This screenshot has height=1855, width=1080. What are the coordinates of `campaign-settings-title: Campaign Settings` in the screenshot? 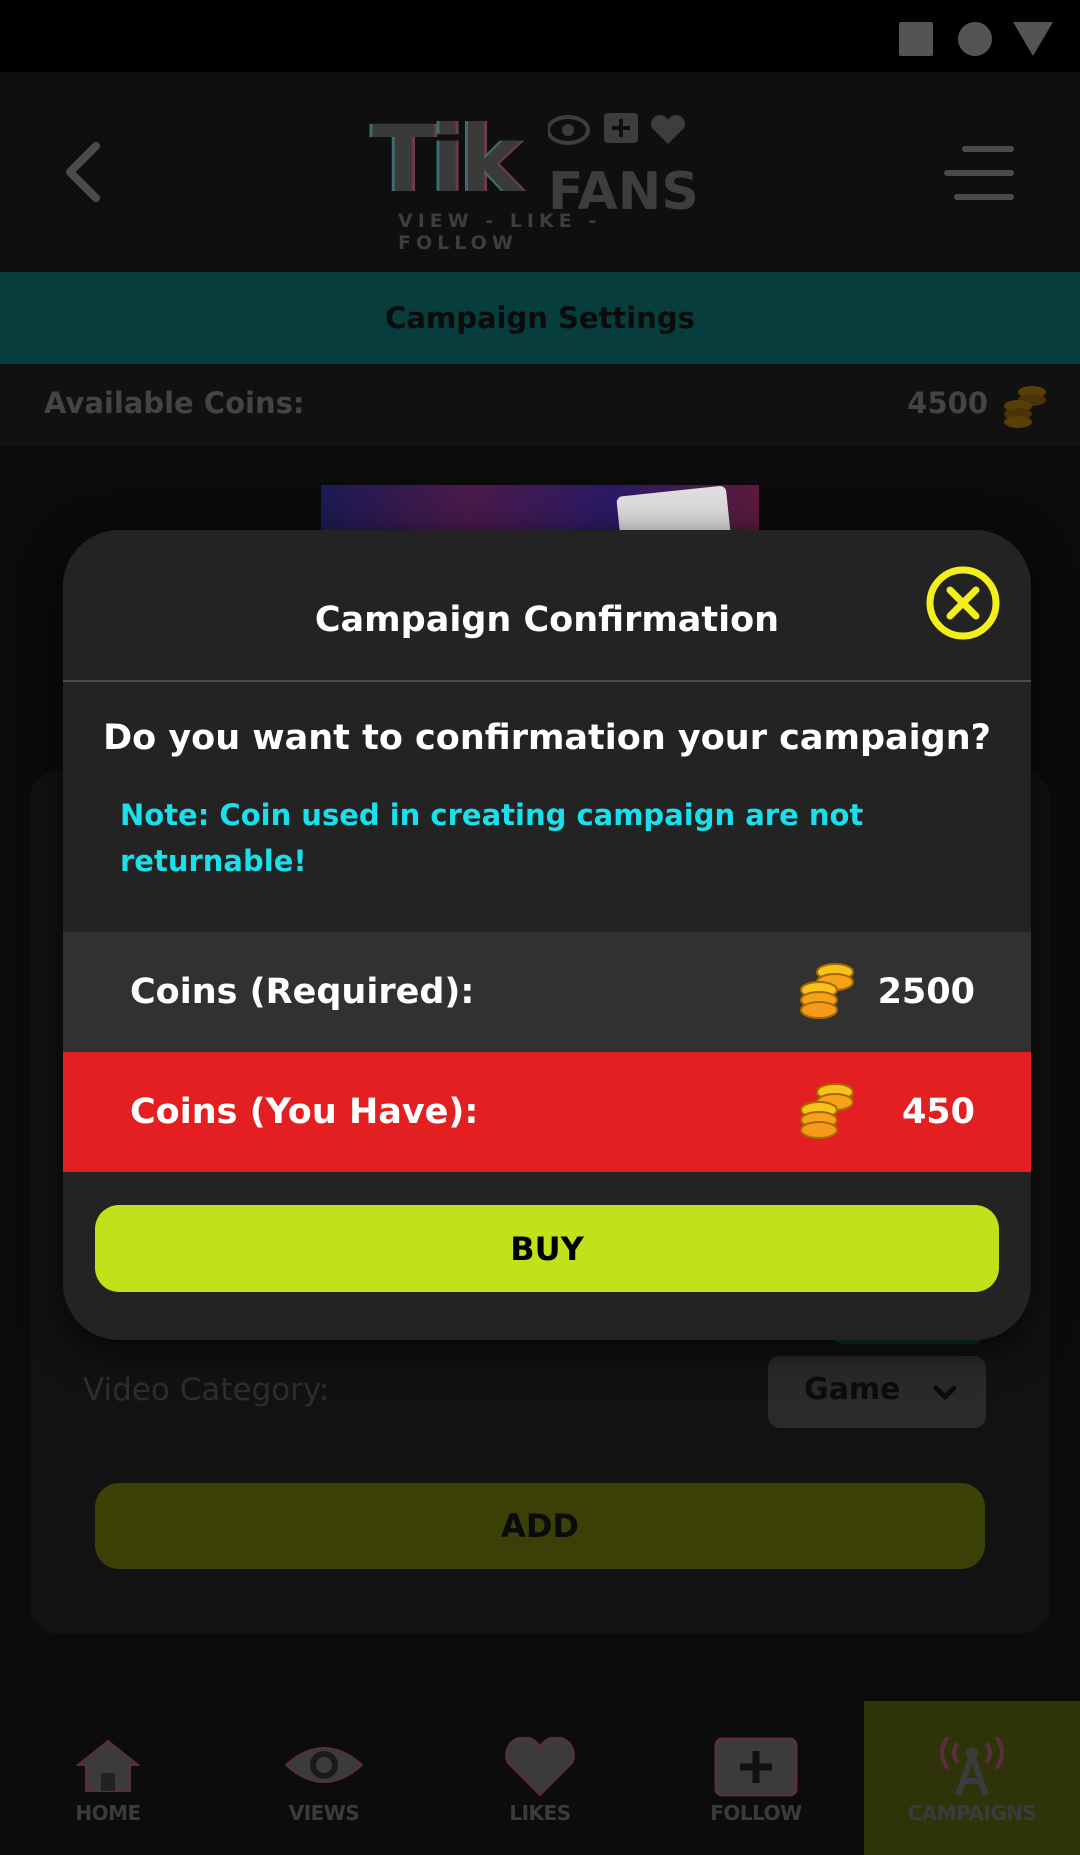 It's located at (540, 318).